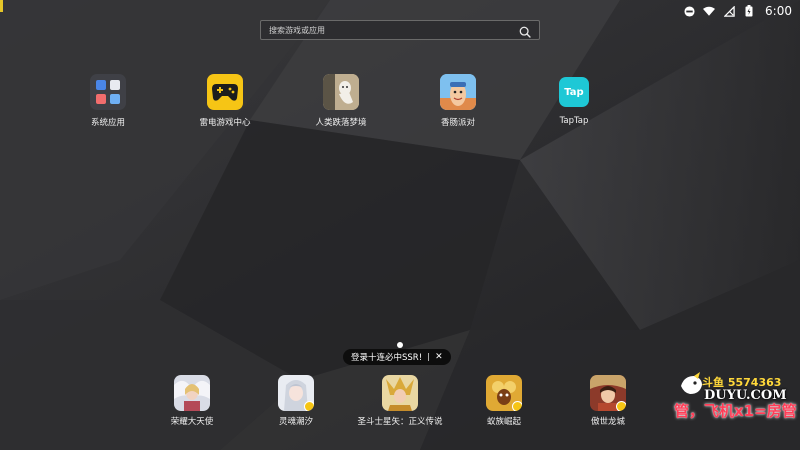 The image size is (800, 450). Describe the element at coordinates (341, 123) in the screenshot. I see `app-label: 人类跌落梦境` at that location.